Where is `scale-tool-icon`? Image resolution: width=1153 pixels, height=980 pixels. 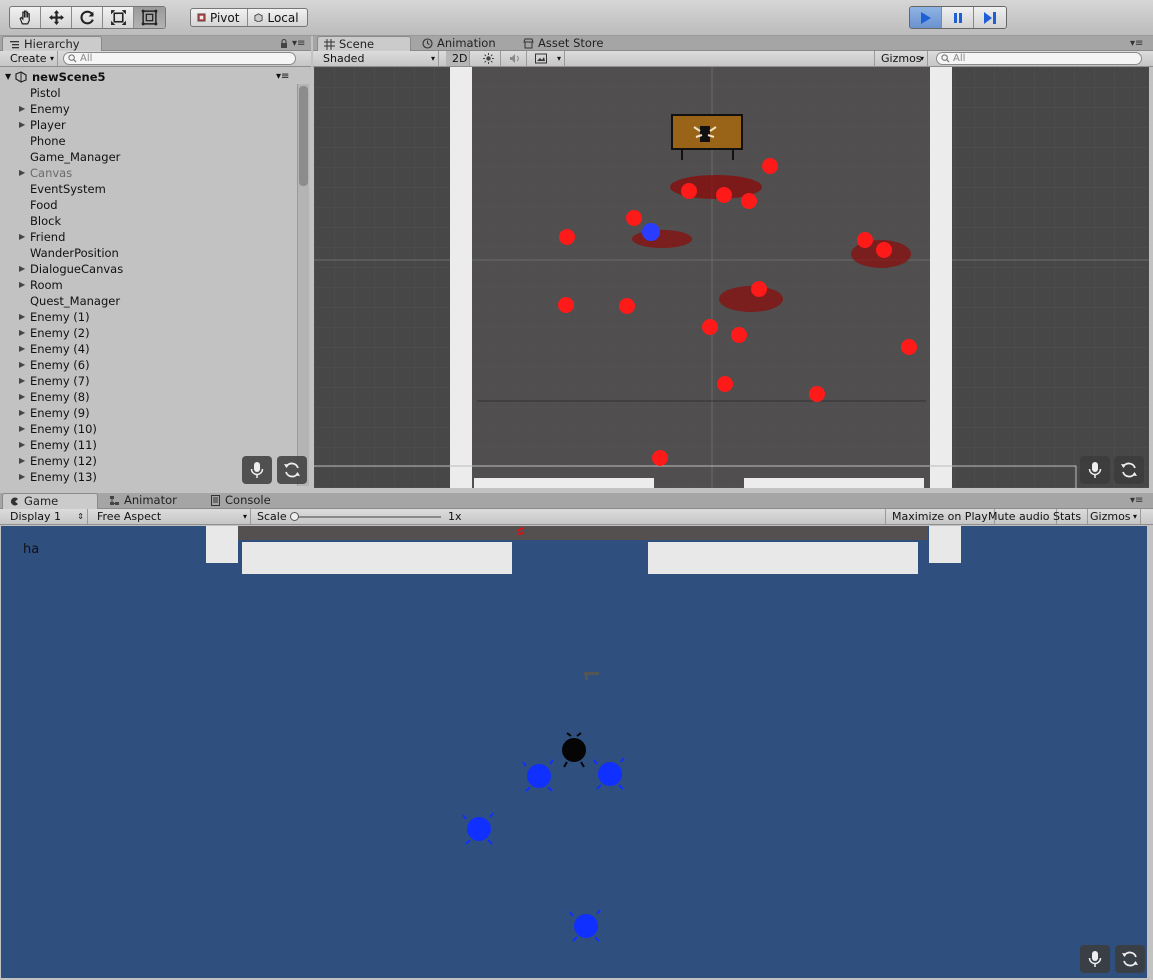
scale-tool-icon is located at coordinates (118, 17).